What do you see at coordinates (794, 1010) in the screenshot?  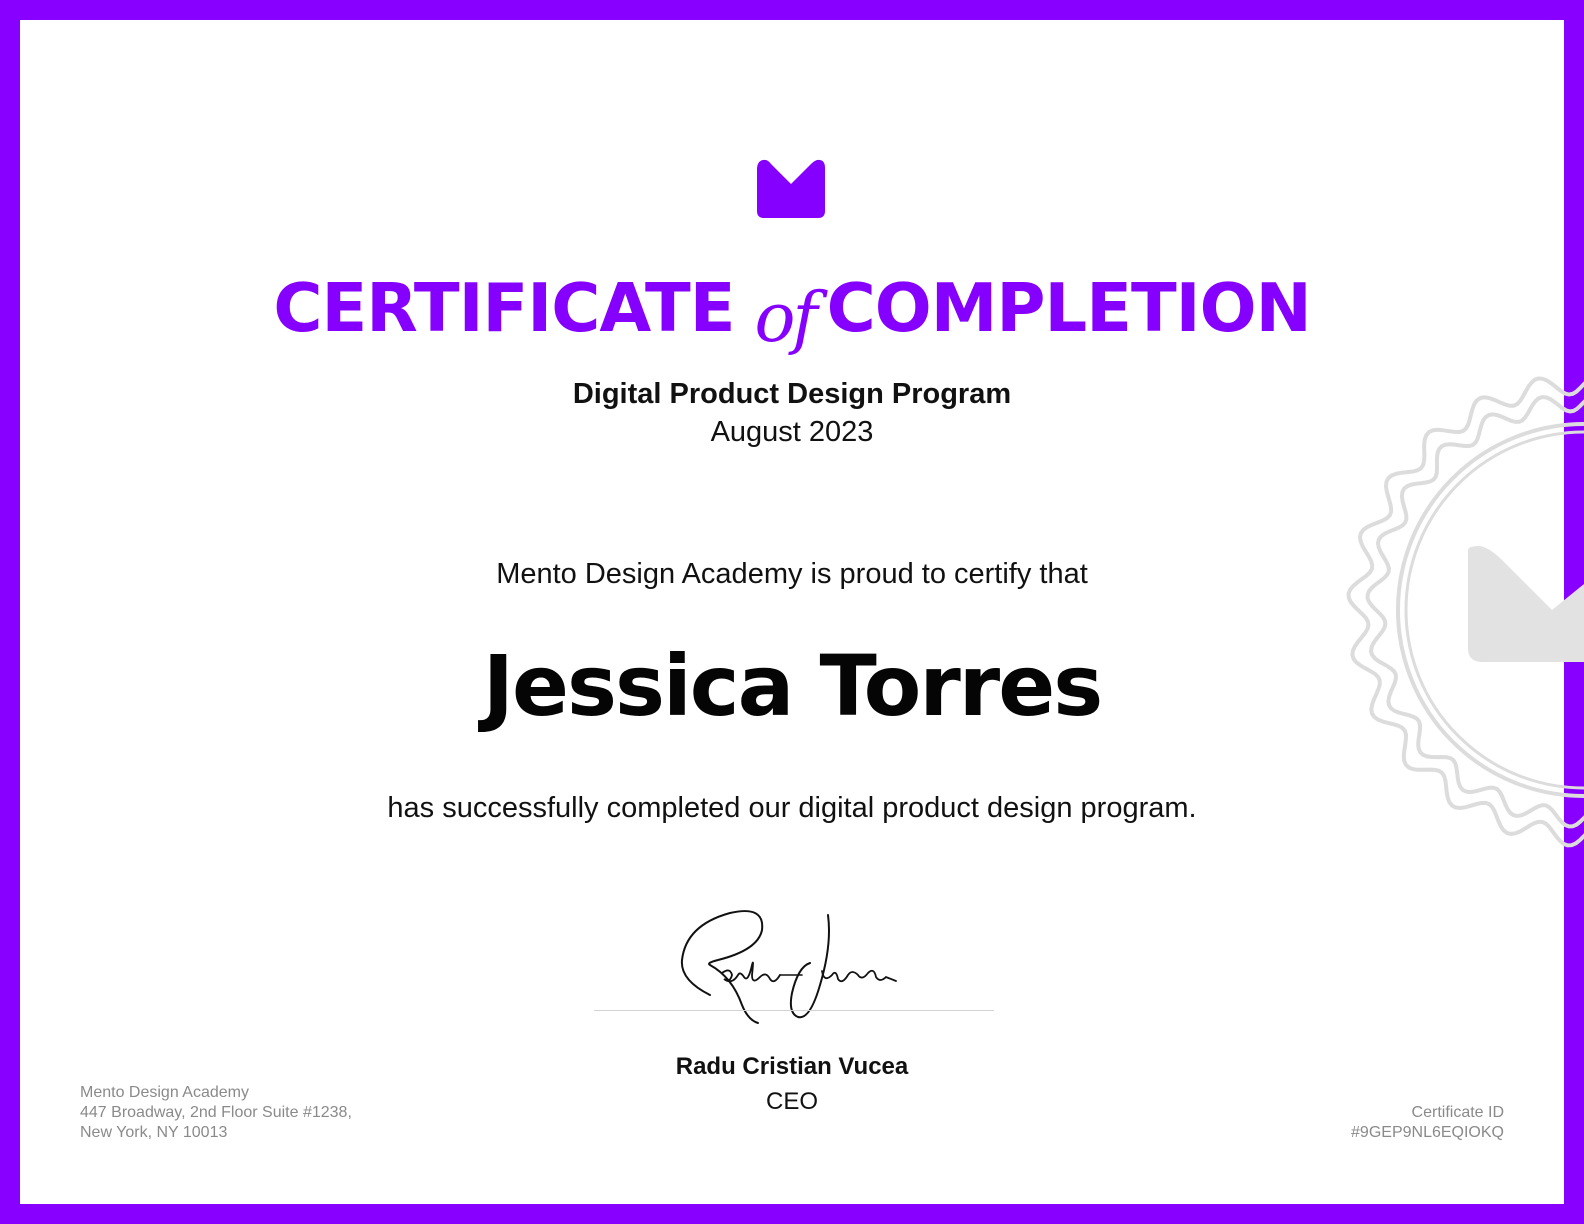 I see `signature-line` at bounding box center [794, 1010].